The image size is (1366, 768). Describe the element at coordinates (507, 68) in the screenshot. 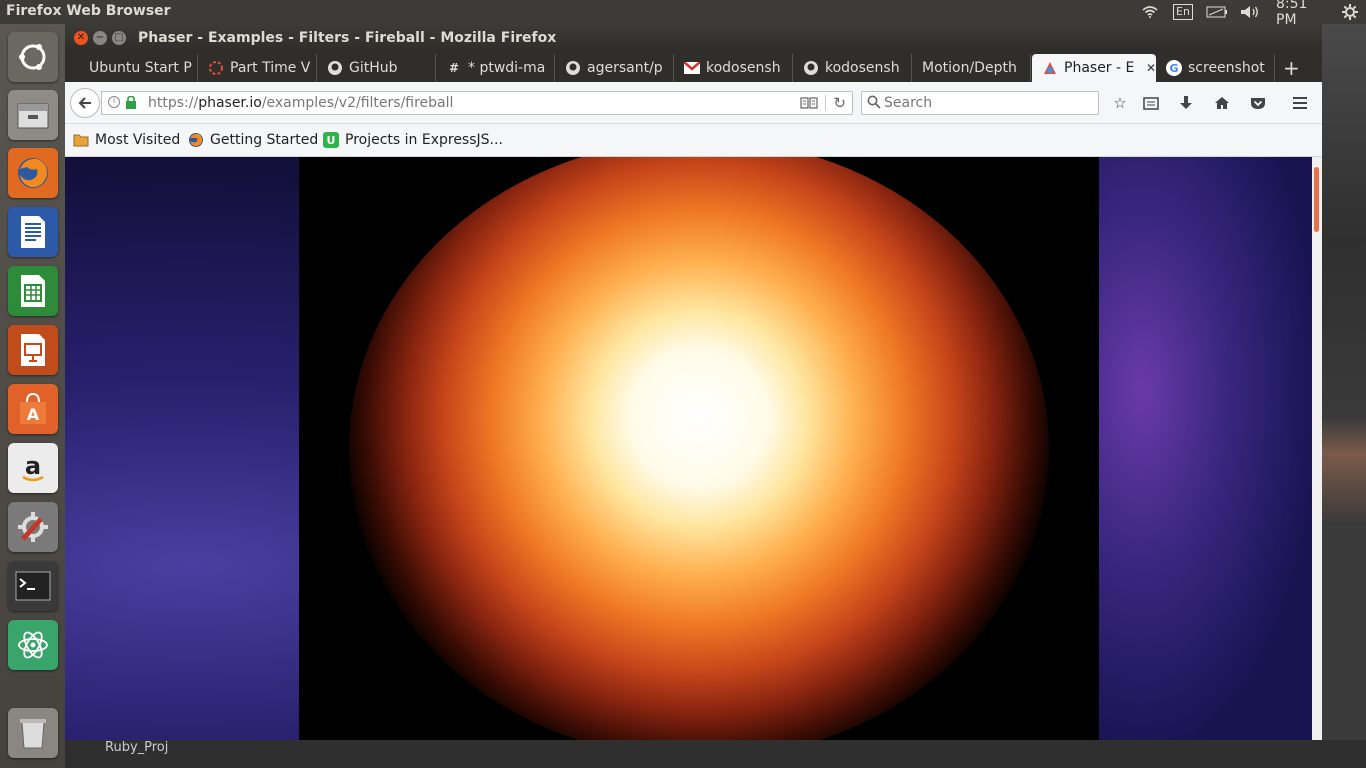

I see `tab-label: * ptwdi-ma` at that location.